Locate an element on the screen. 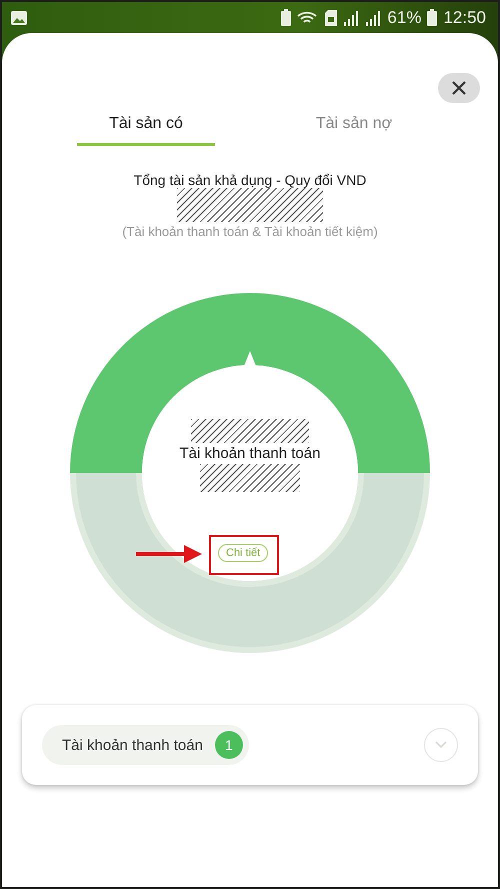 This screenshot has height=889, width=500. battery-saver-icon is located at coordinates (286, 17).